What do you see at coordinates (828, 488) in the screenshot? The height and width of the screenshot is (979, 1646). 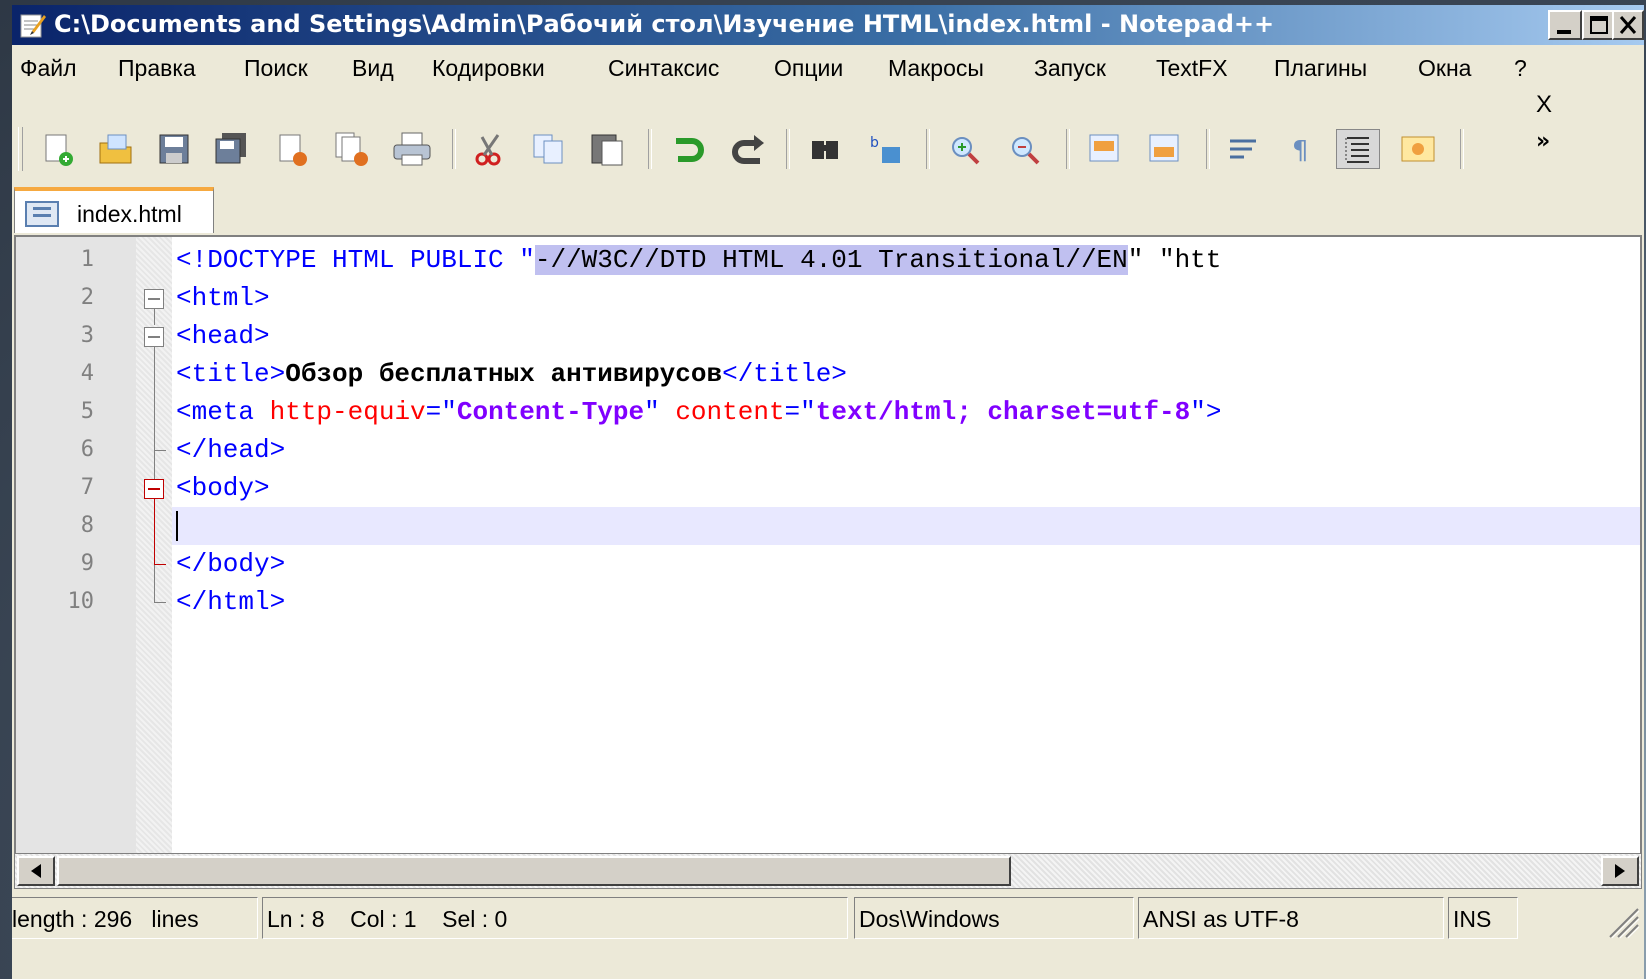 I see `code-line: 7 <body>` at bounding box center [828, 488].